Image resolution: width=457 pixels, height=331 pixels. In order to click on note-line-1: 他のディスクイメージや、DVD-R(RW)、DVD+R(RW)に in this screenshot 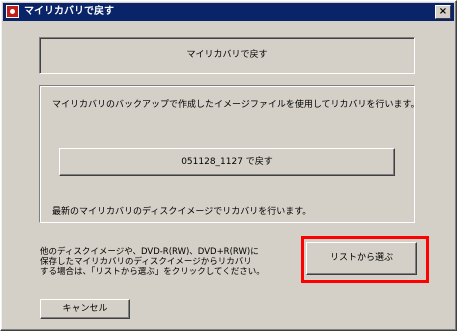, I will do `click(149, 252)`.